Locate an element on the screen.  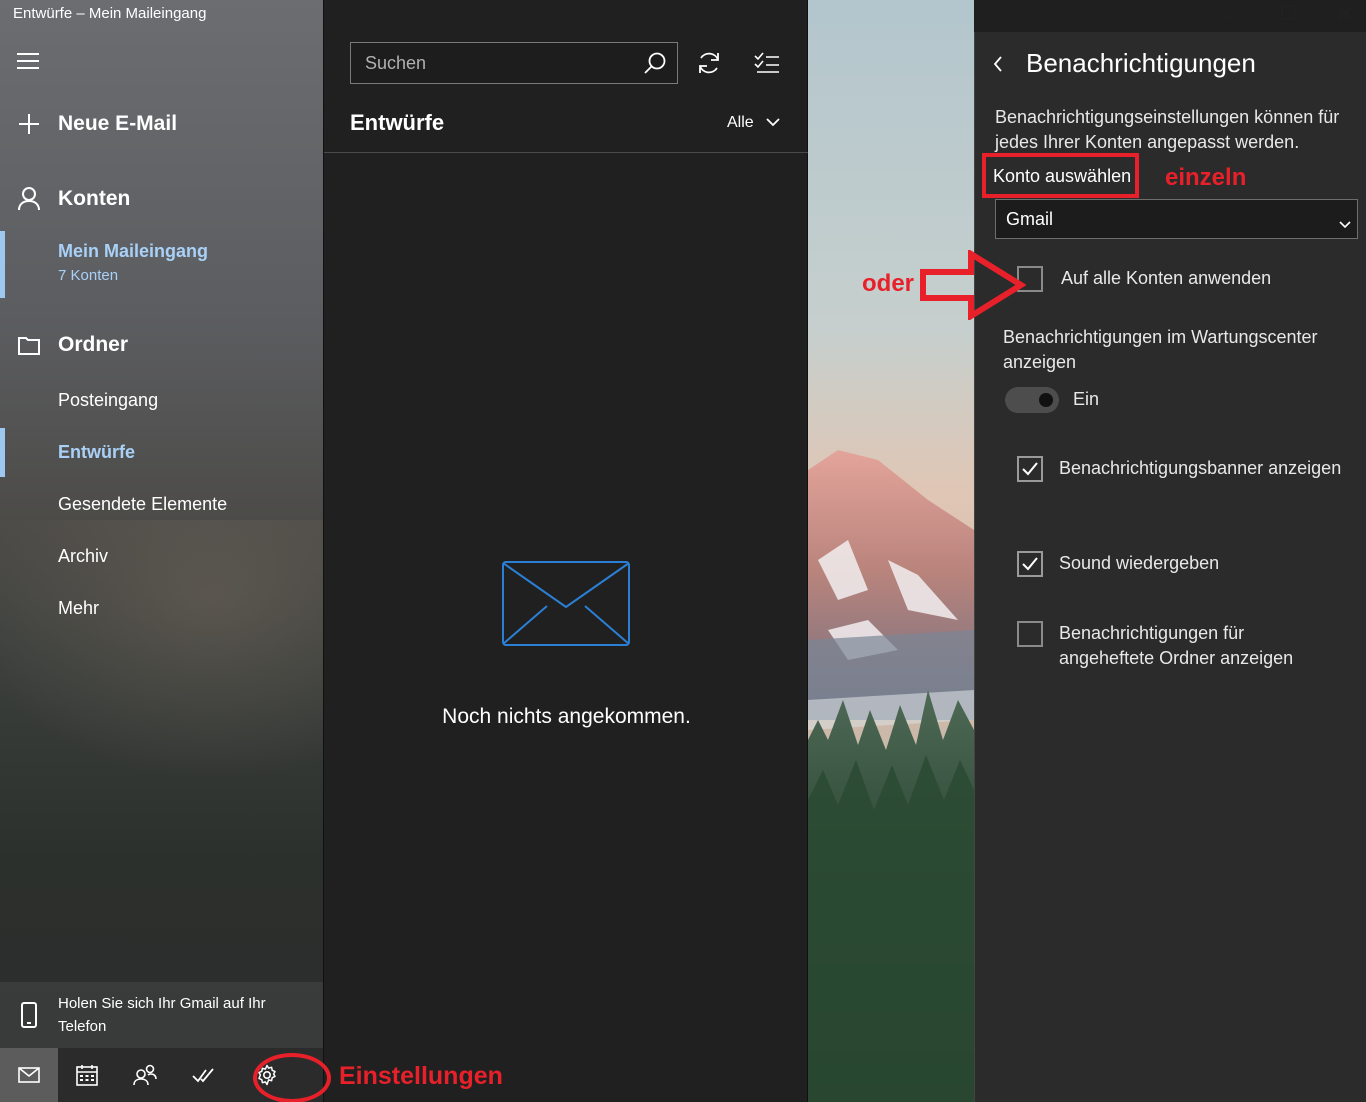
folder-gesendete-elemente: Gesendete Elemente is located at coordinates (142, 504).